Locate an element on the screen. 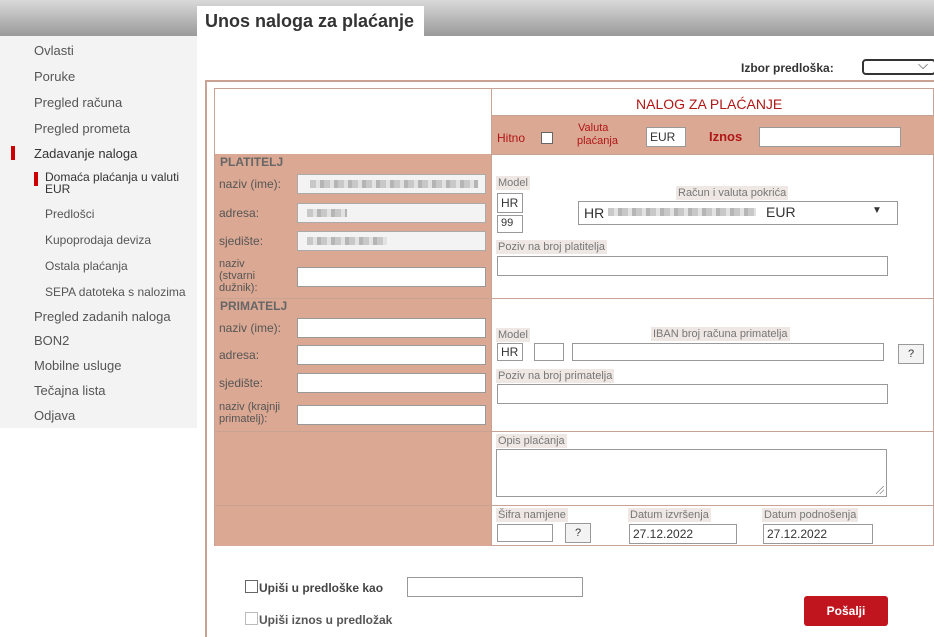  form-divider-vertical is located at coordinates (491, 317).